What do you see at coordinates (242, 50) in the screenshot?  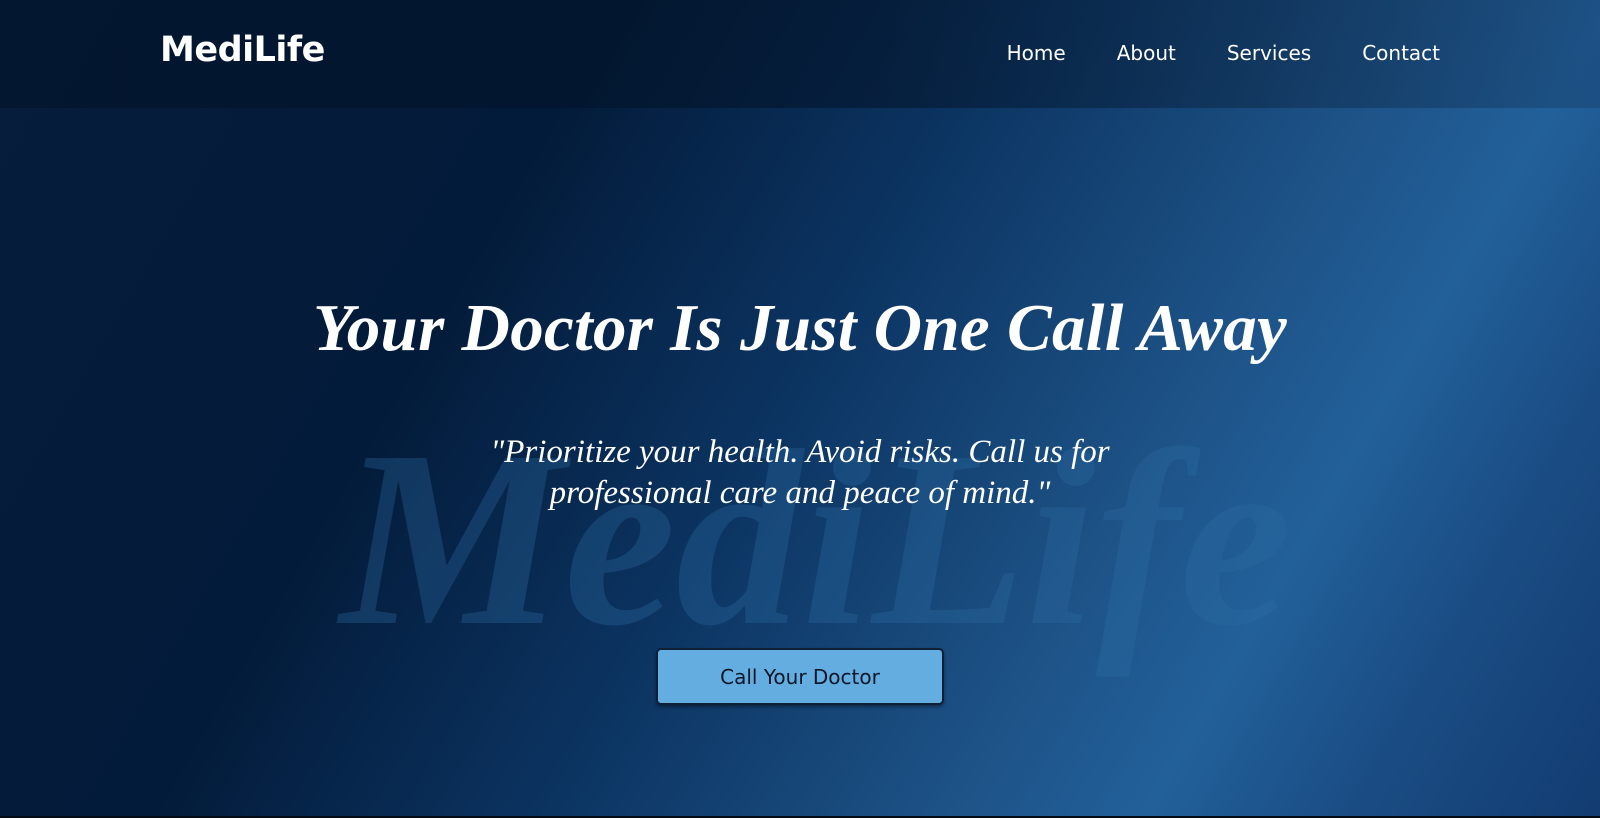 I see `brand-logo: MediLife` at bounding box center [242, 50].